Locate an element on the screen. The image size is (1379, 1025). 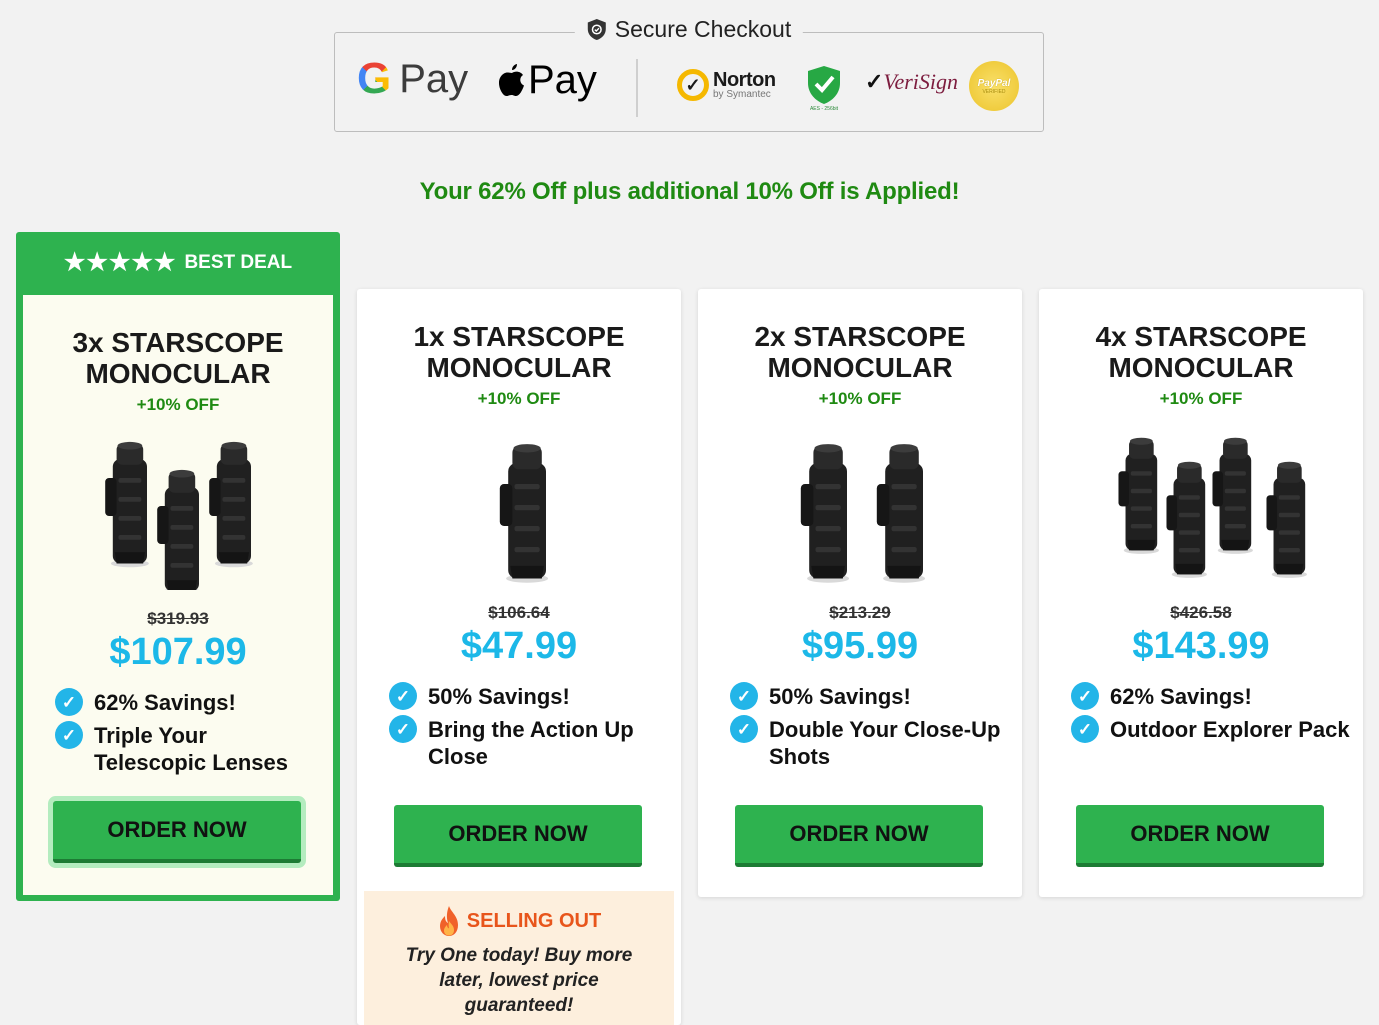
feature-item: ✓ Triple Your Telescopic Lenses is located at coordinates (189, 748).